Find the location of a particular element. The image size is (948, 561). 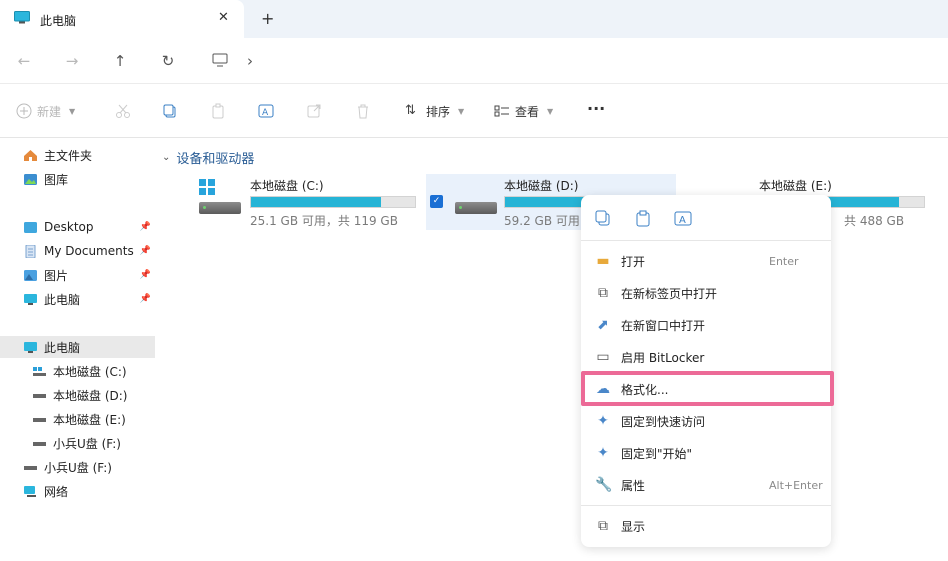

wrench-icon: 🔧 is located at coordinates (604, 485).